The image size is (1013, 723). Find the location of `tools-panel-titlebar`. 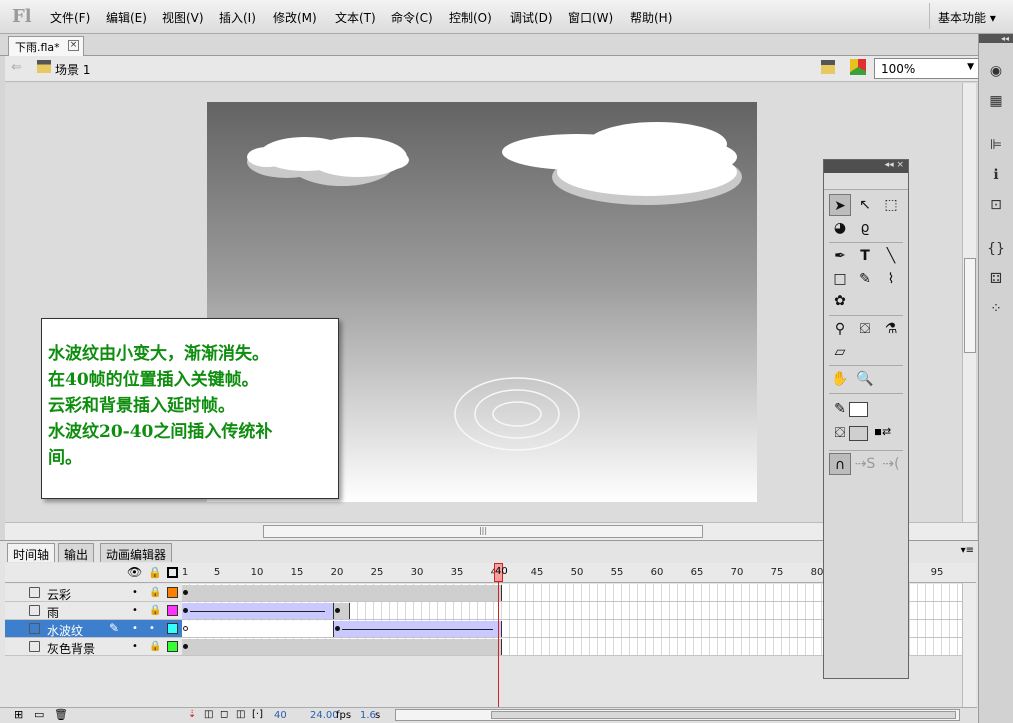

tools-panel-titlebar is located at coordinates (866, 181).